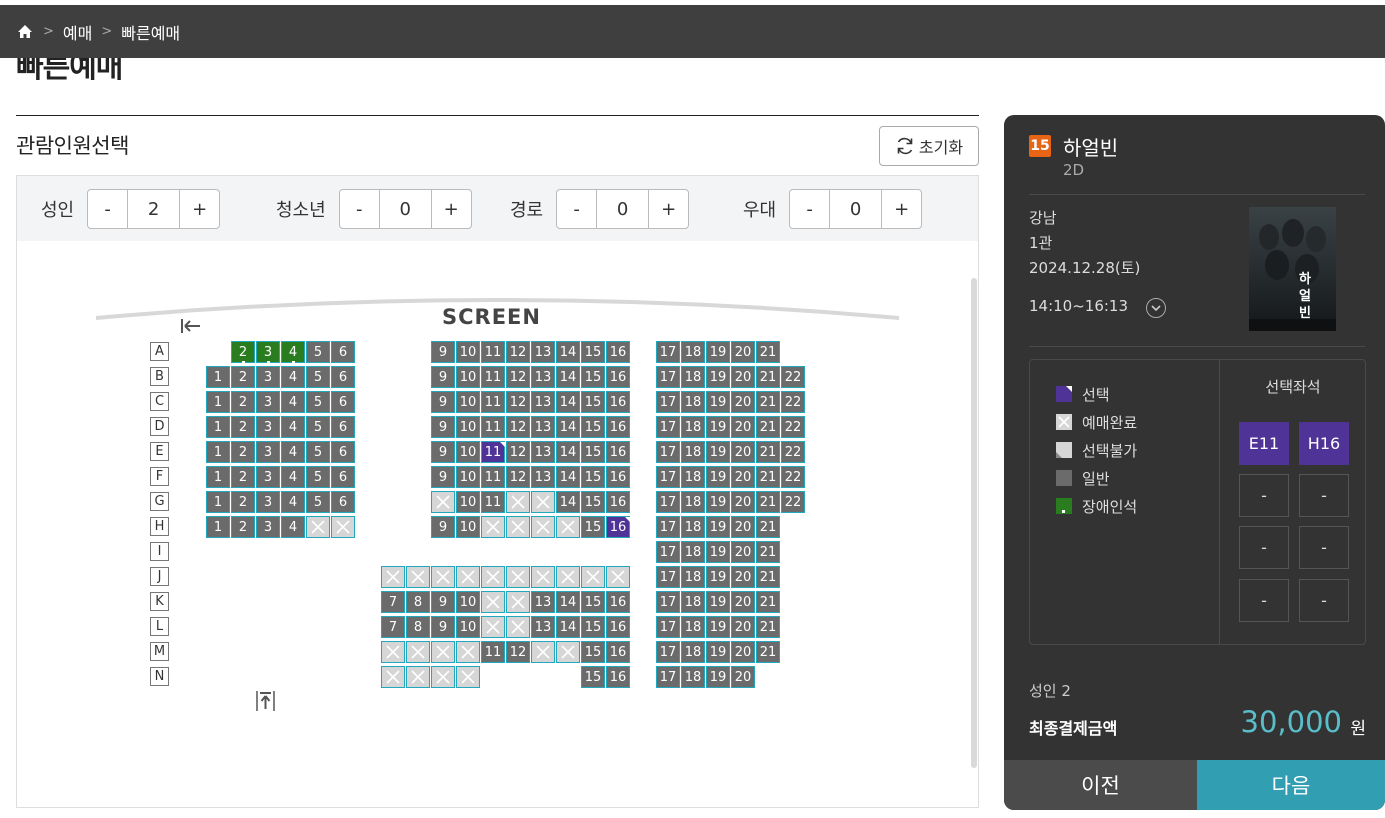 The image size is (1385, 818). I want to click on selected-seat-slot: E11, so click(1264, 443).